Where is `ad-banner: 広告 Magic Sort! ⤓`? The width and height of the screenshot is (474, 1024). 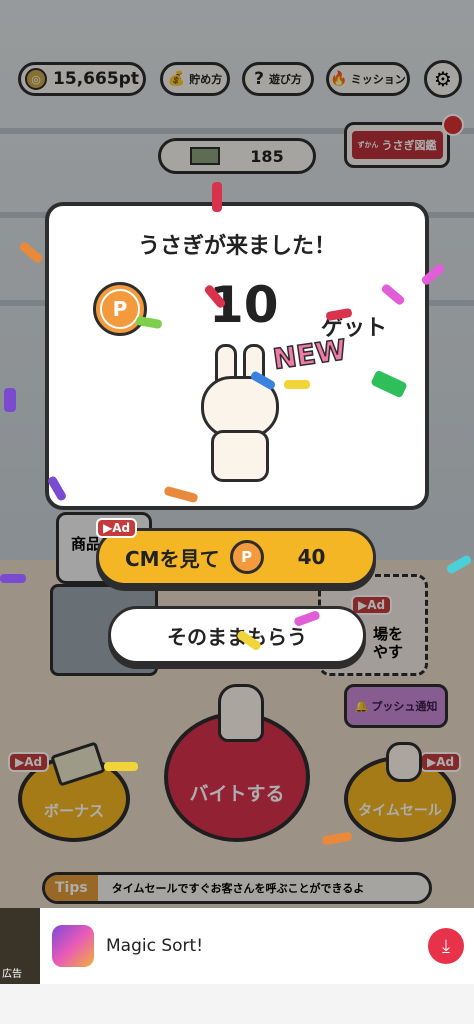
ad-banner: 広告 Magic Sort! ⤓ is located at coordinates (237, 946).